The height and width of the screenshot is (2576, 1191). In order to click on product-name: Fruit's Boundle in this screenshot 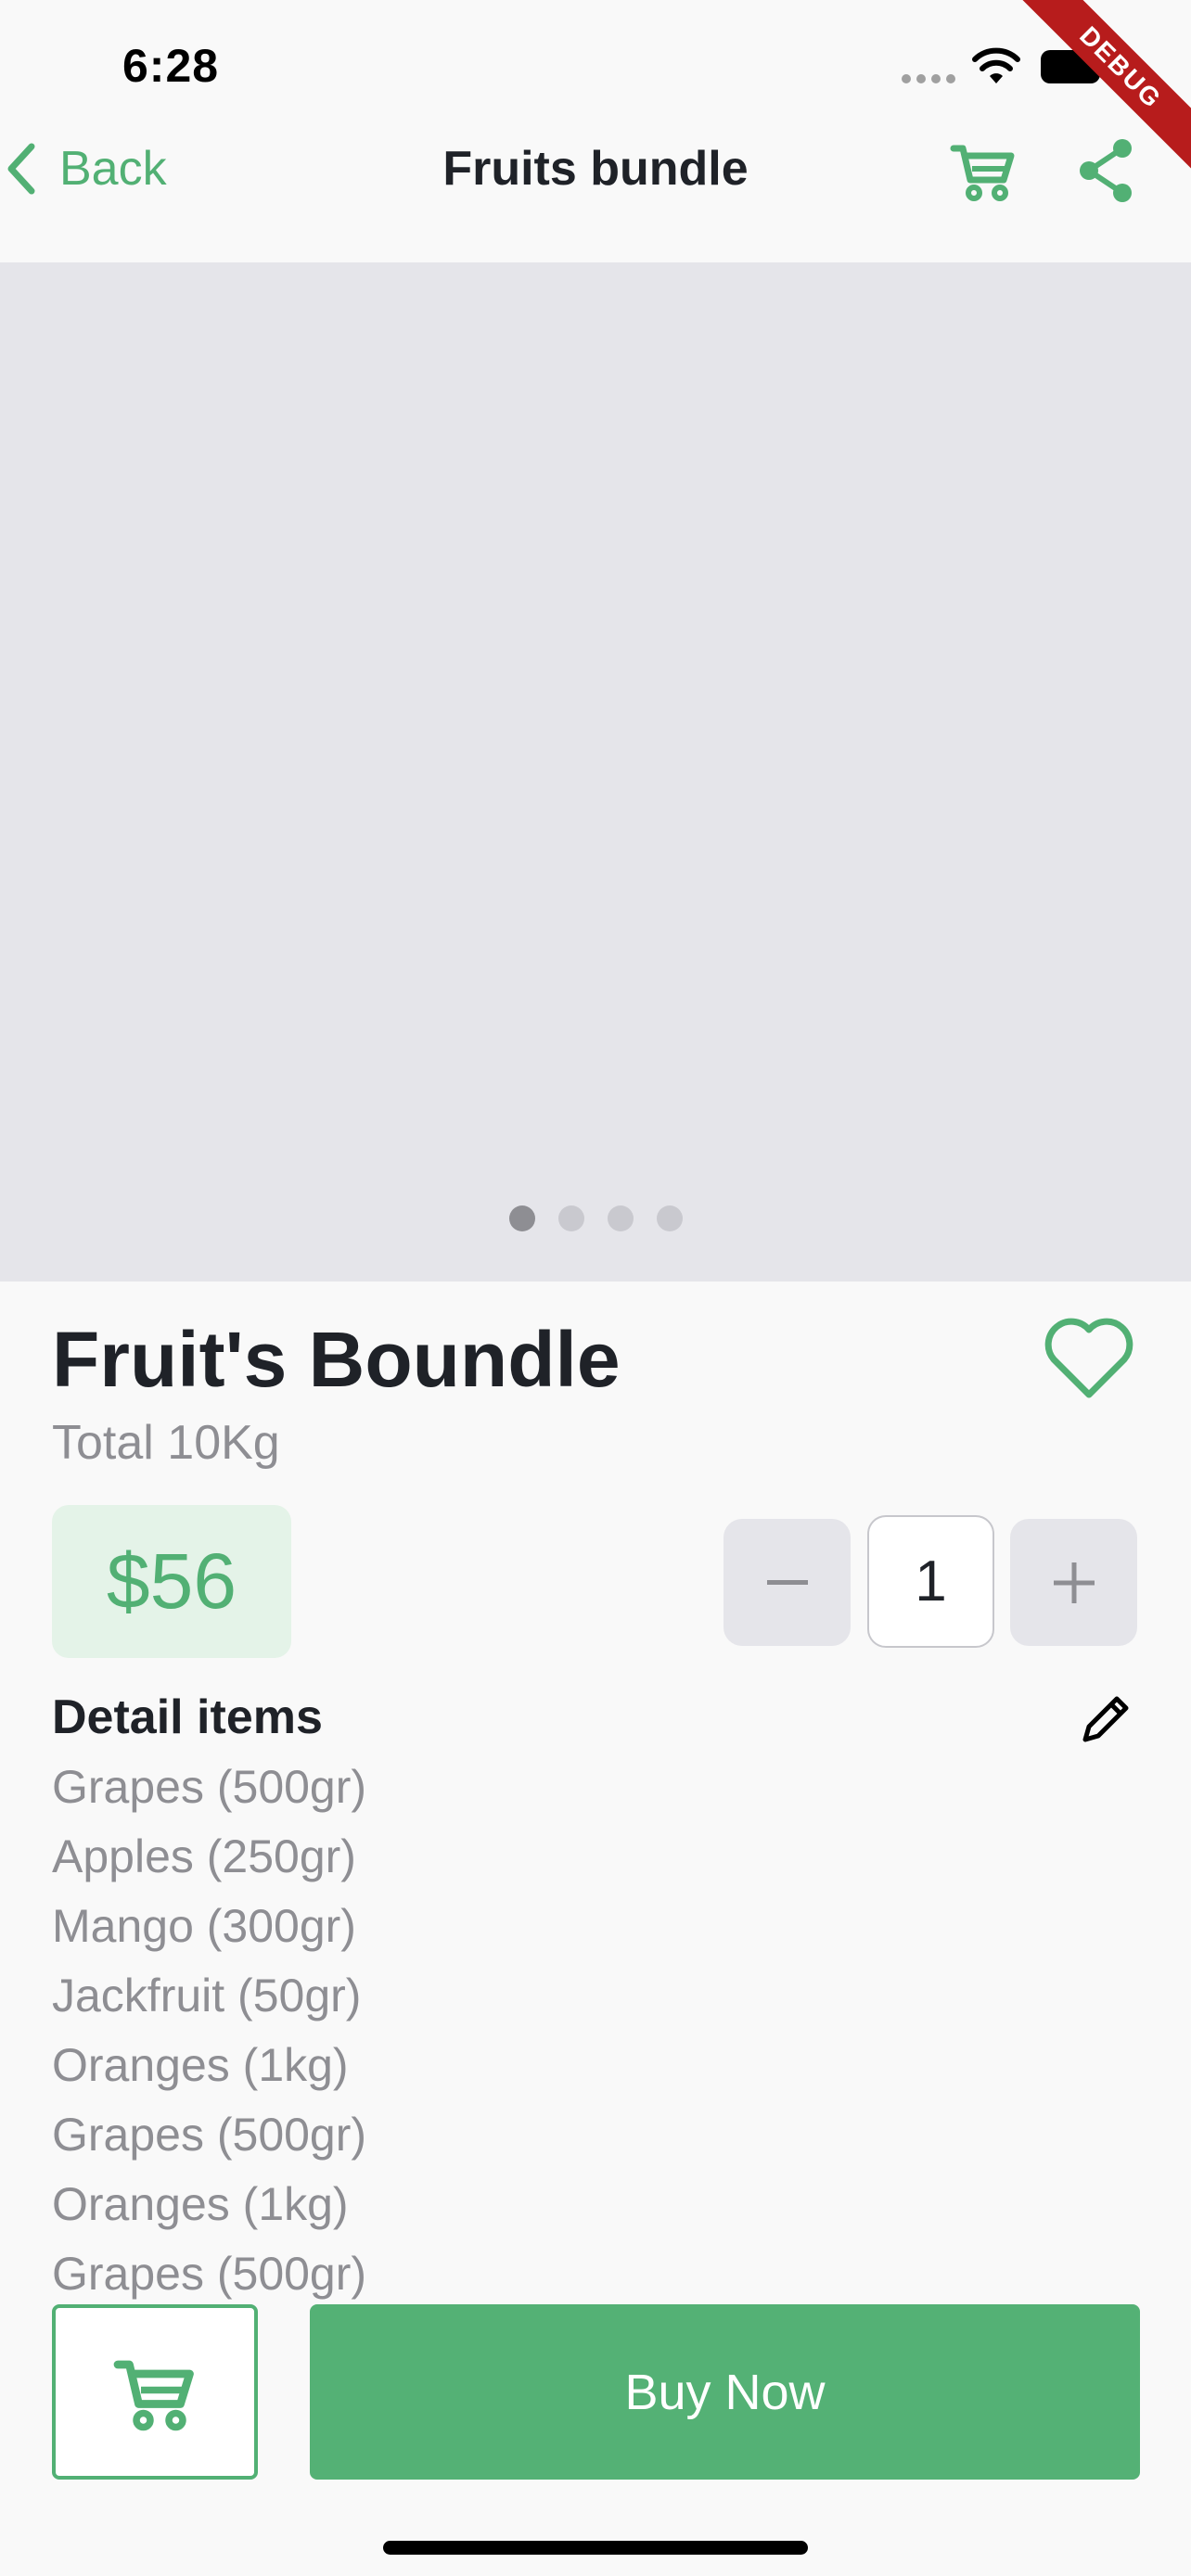, I will do `click(336, 1359)`.